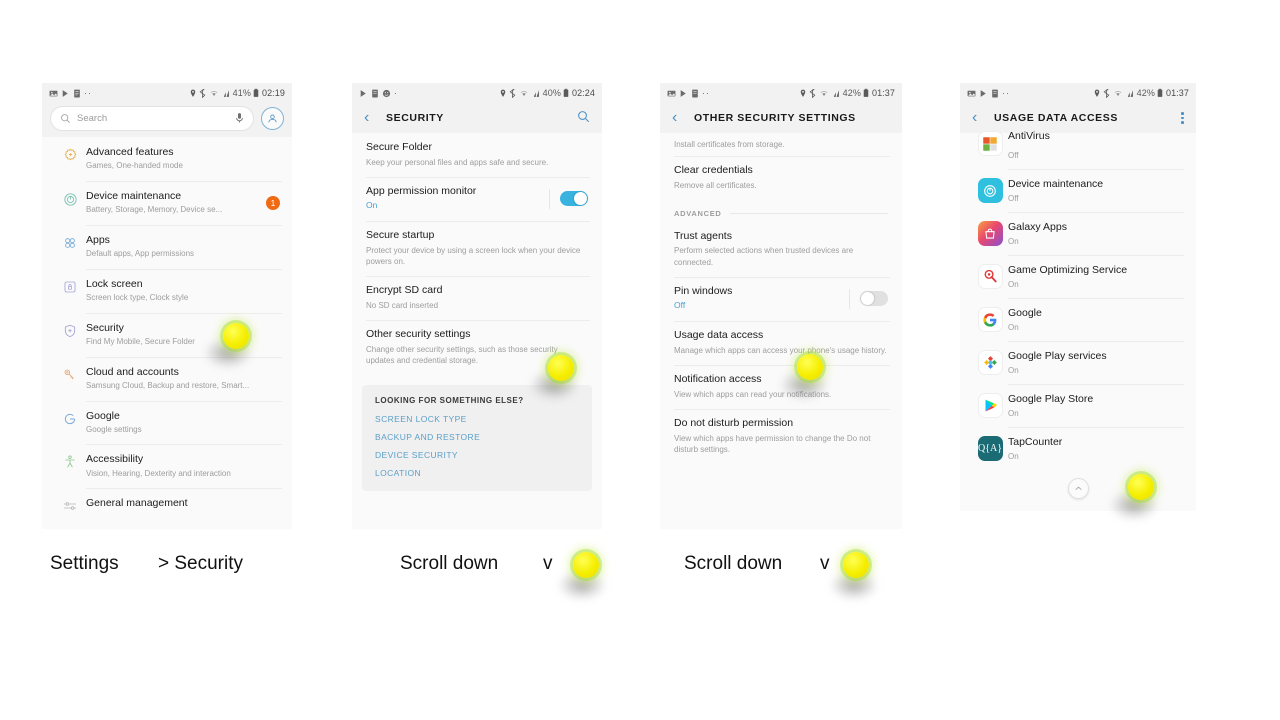 Image resolution: width=1280 pixels, height=720 pixels. I want to click on link-location: LOCATION, so click(477, 473).